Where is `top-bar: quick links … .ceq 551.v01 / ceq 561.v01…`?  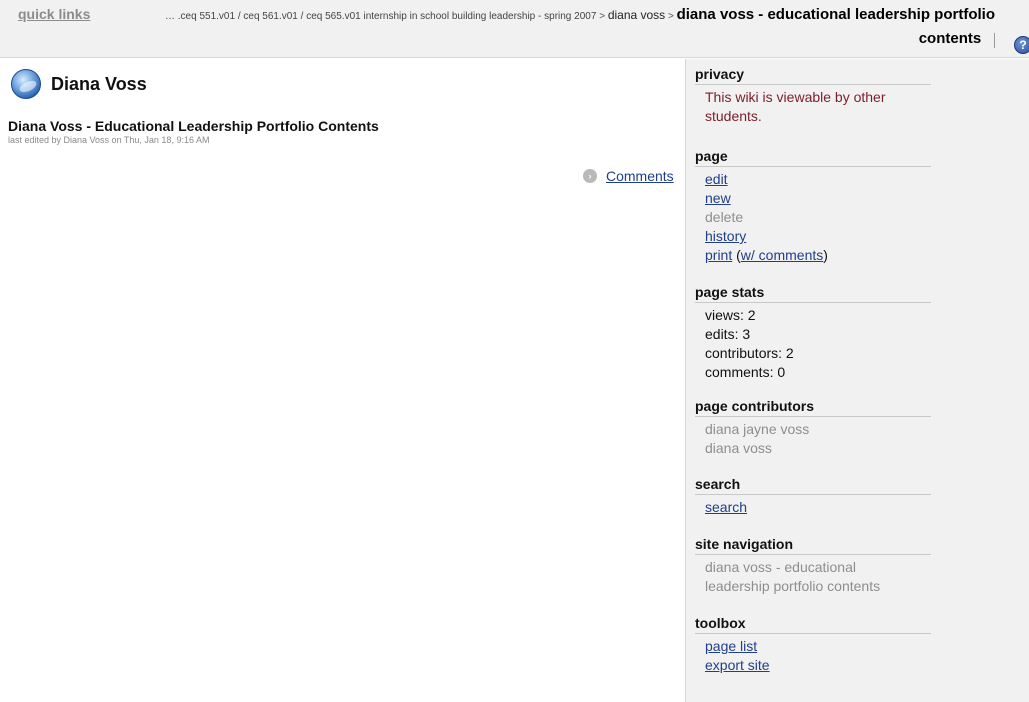
top-bar: quick links … .ceq 551.v01 / ceq 561.v01… is located at coordinates (514, 29).